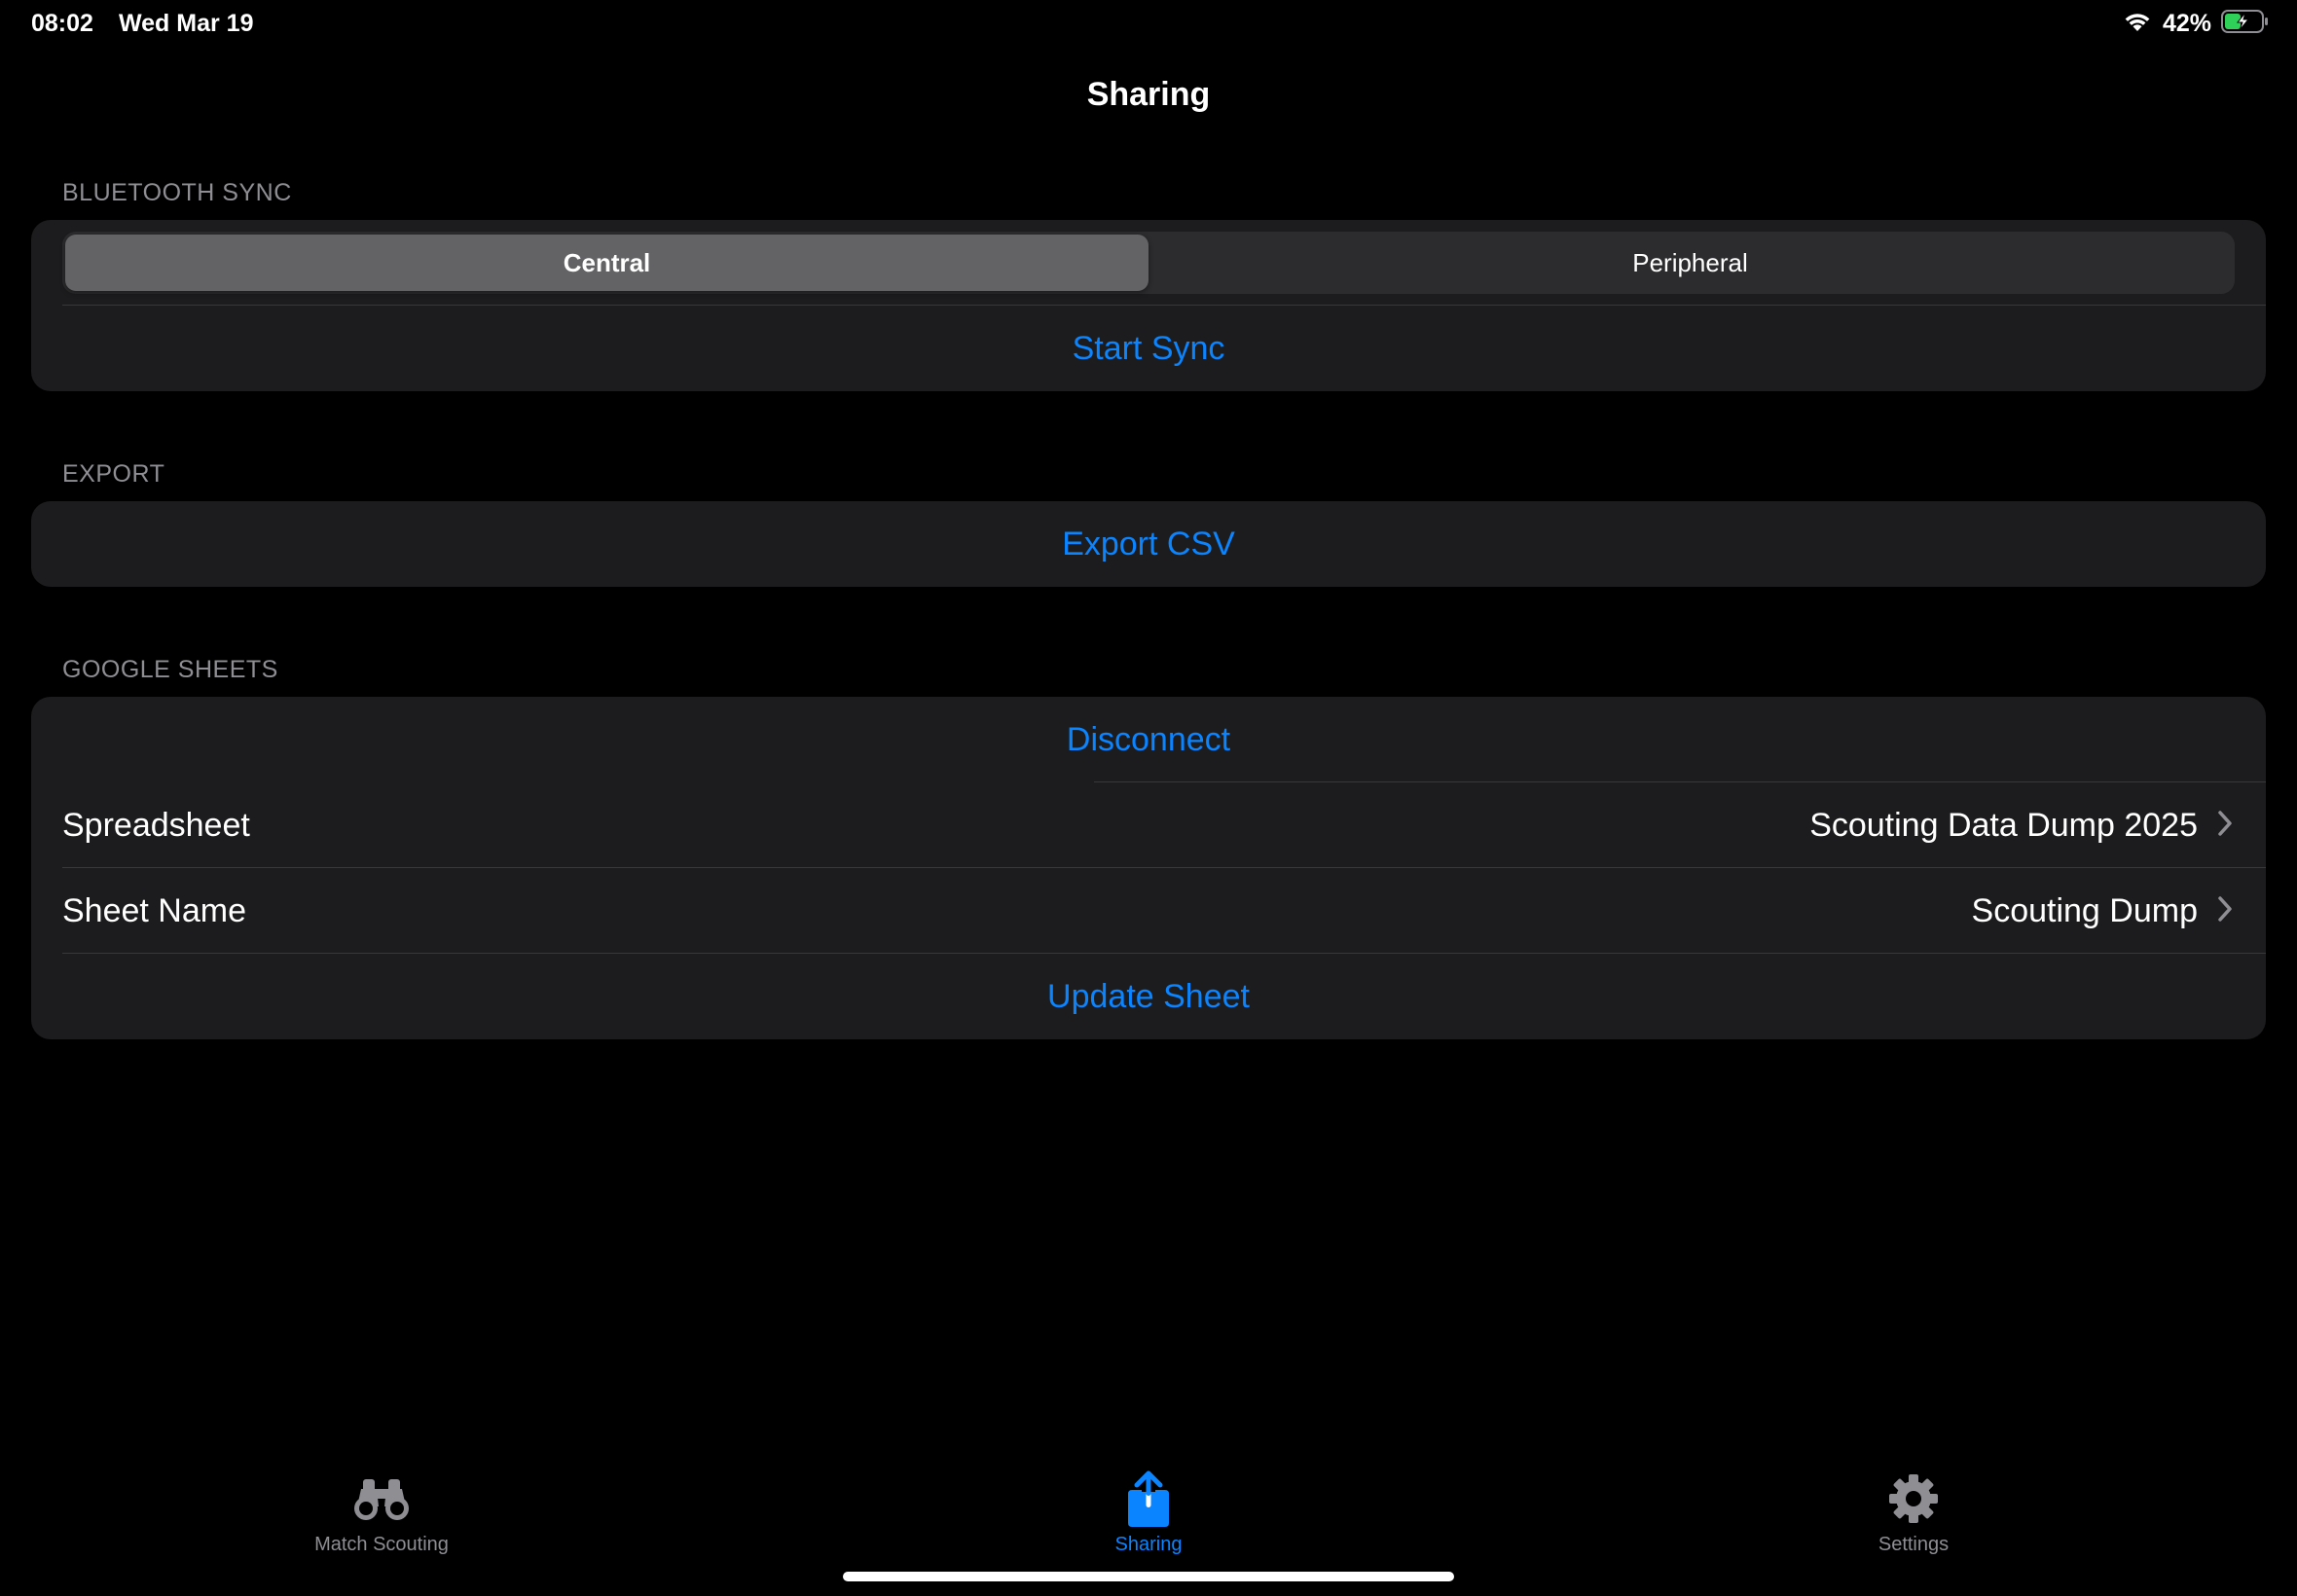  What do you see at coordinates (1148, 23) in the screenshot?
I see `status-bar: 08:02 Wed Mar 19 42%` at bounding box center [1148, 23].